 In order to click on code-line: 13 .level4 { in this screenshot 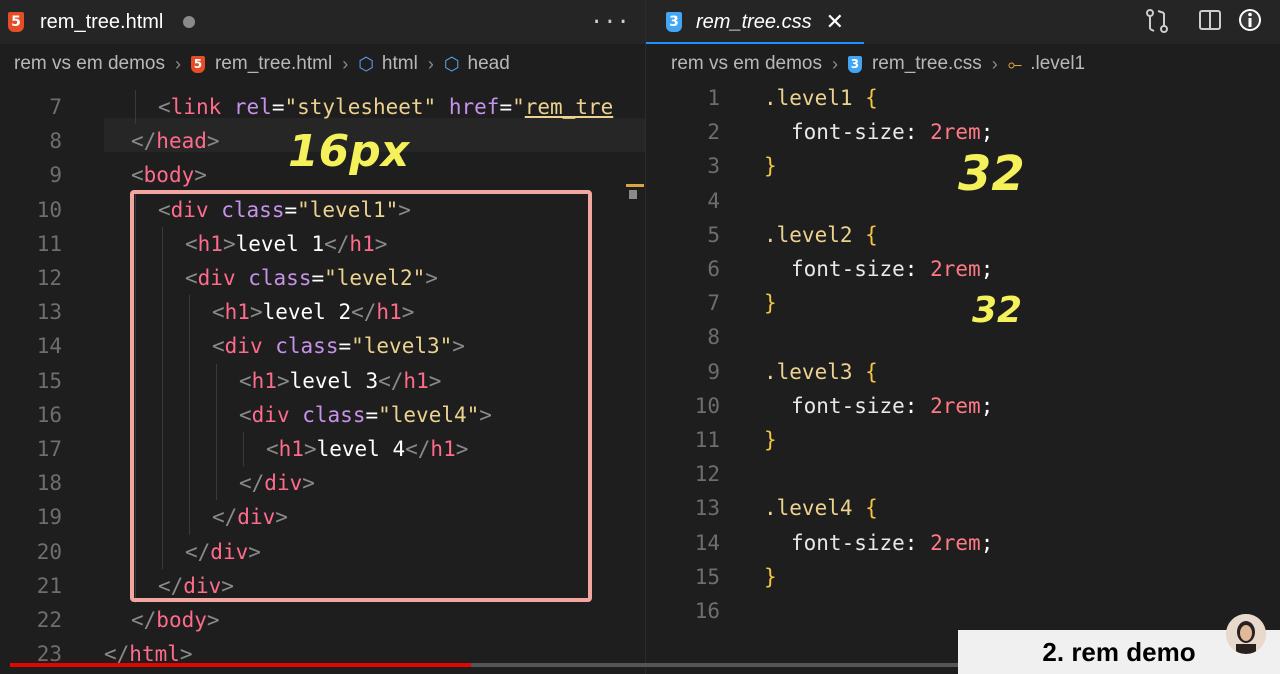, I will do `click(963, 508)`.